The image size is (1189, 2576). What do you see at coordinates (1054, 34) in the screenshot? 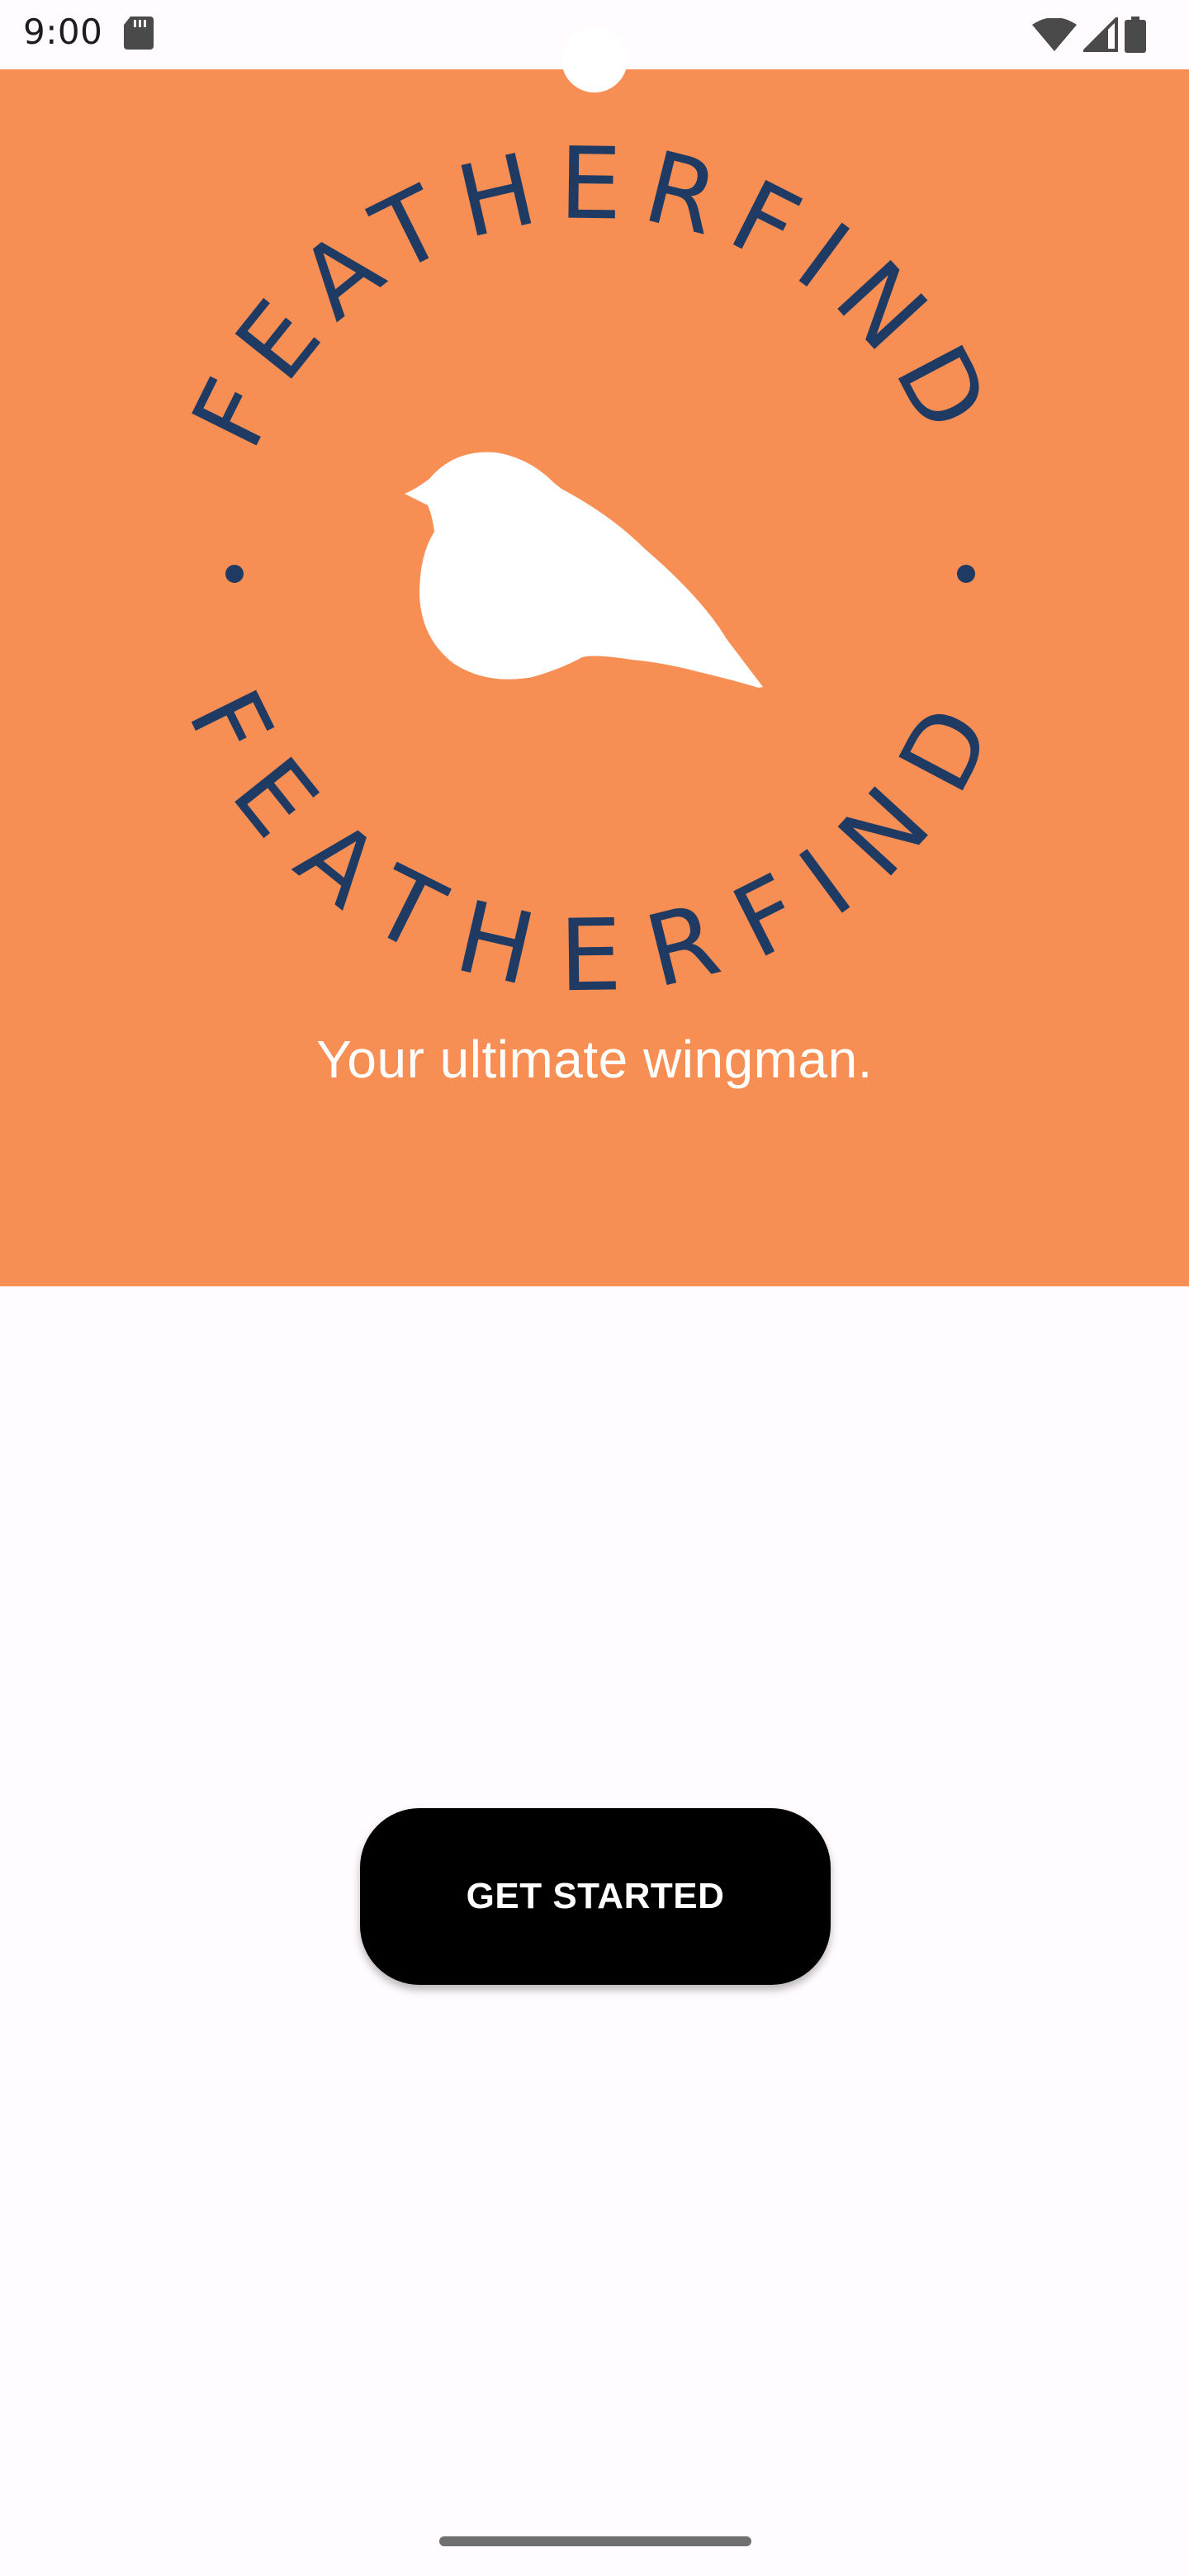
I see `wifi-icon` at bounding box center [1054, 34].